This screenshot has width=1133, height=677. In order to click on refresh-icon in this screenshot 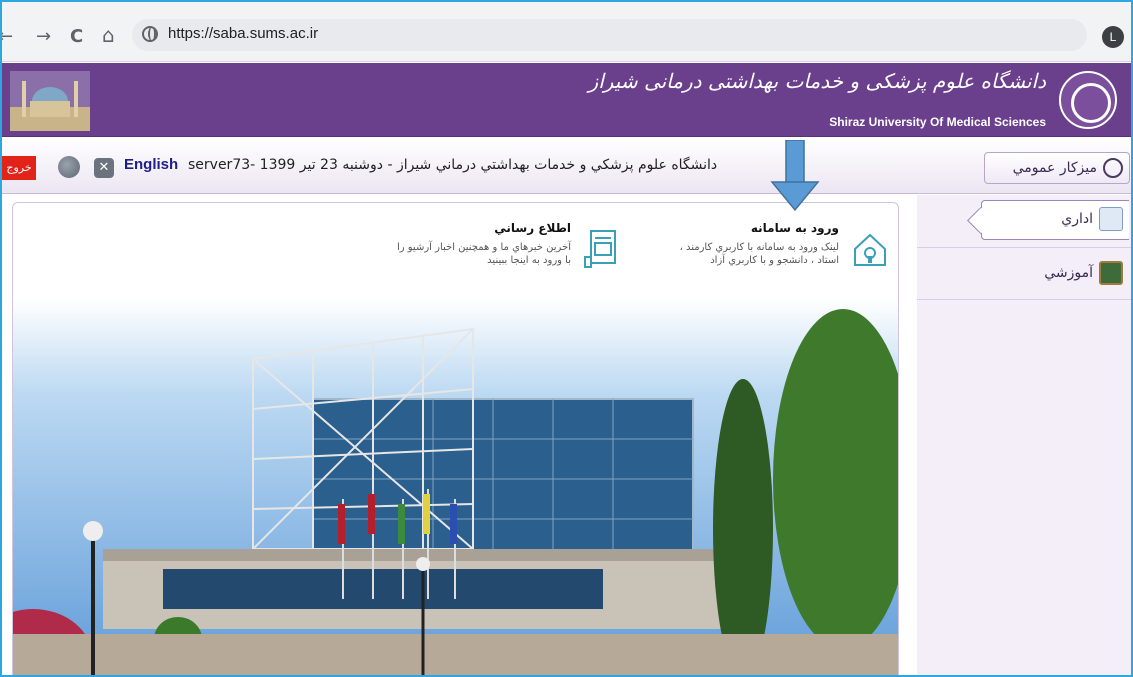, I will do `click(69, 167)`.